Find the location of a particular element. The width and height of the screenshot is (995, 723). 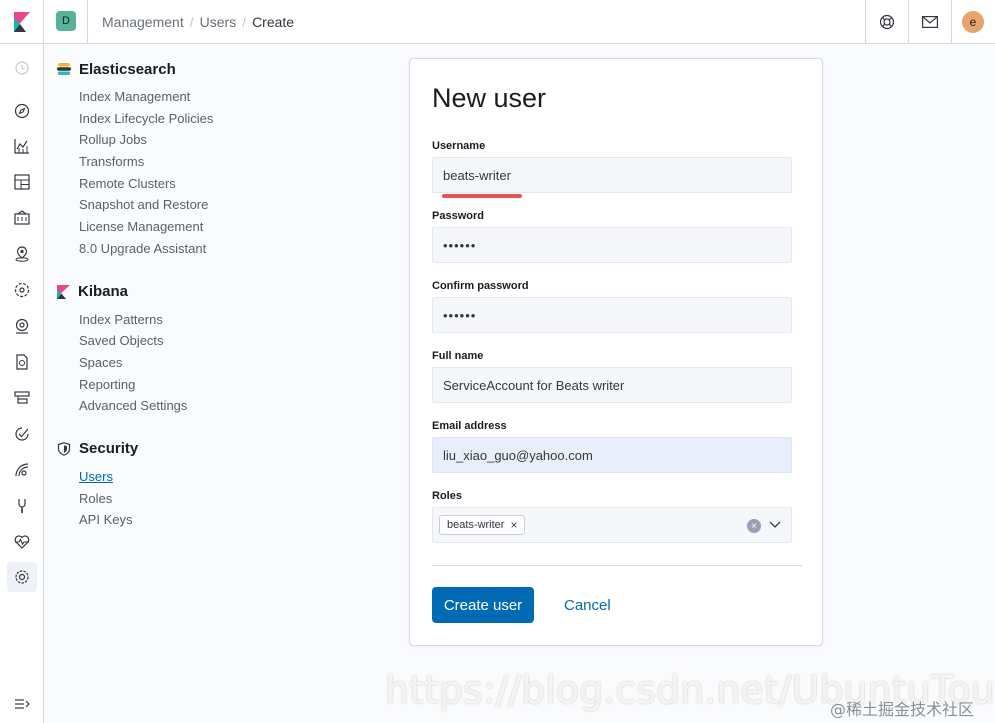

section-title-text: Kibana is located at coordinates (103, 291).